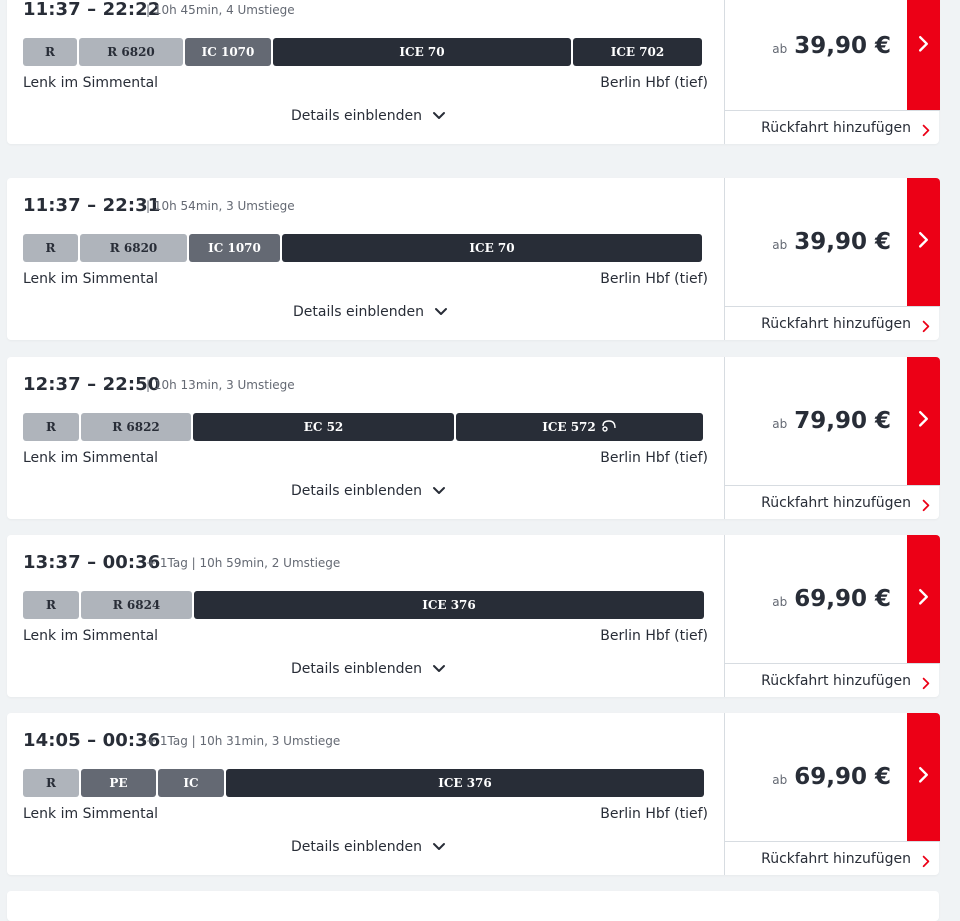 The height and width of the screenshot is (921, 960). I want to click on train-segment: IC, so click(191, 783).